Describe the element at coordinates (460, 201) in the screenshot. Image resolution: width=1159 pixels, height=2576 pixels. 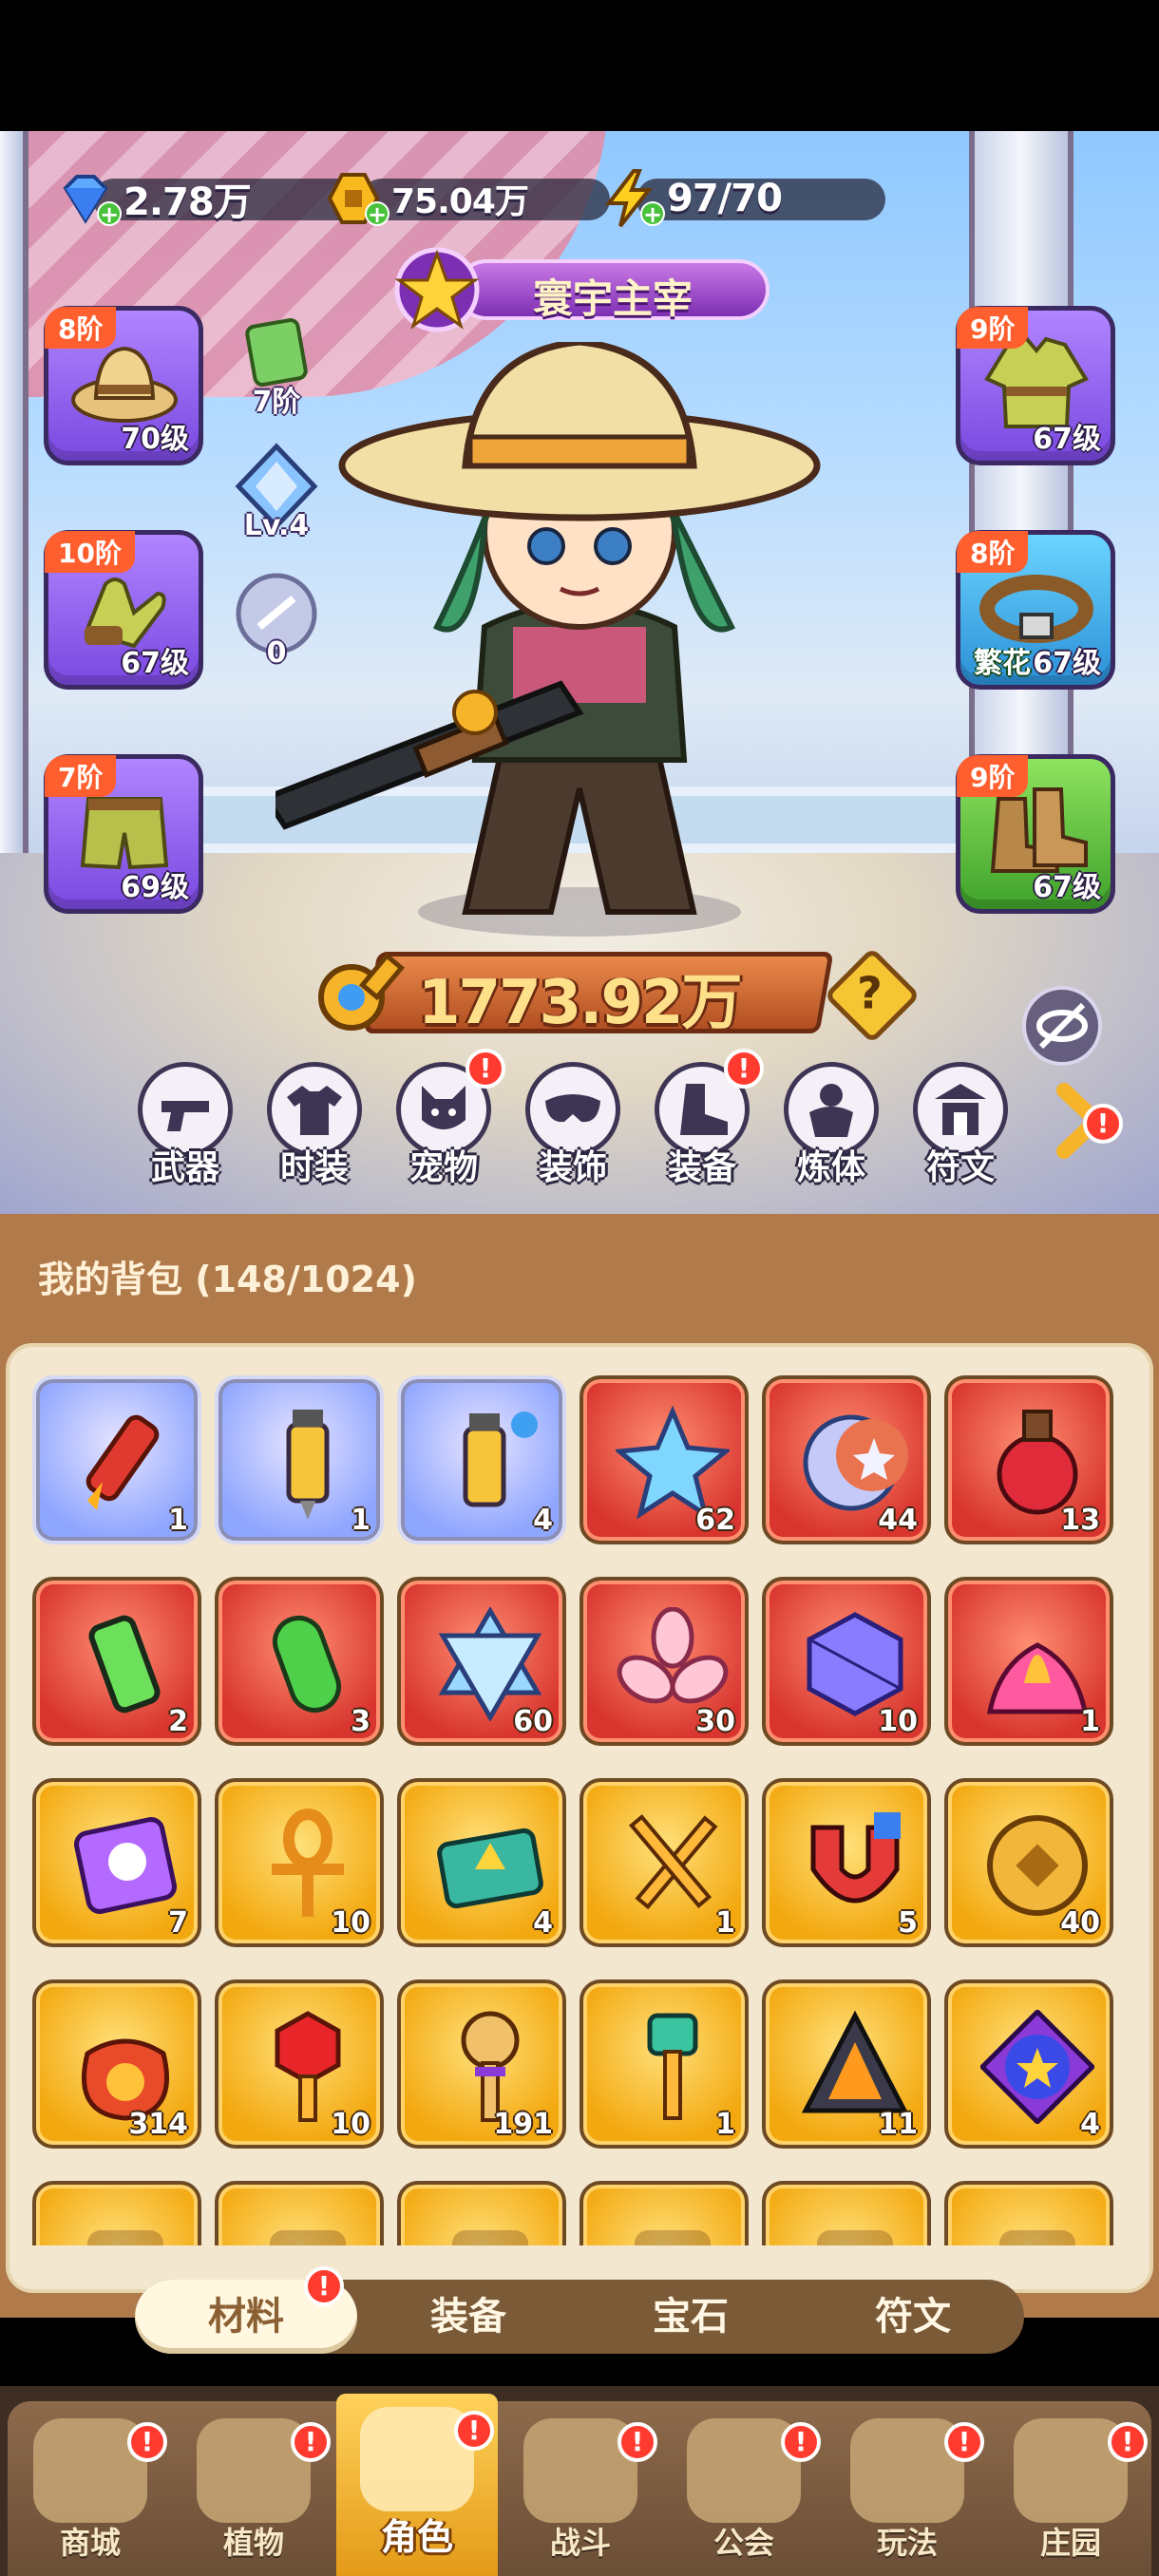
I see `coins-value: 75.04万` at that location.